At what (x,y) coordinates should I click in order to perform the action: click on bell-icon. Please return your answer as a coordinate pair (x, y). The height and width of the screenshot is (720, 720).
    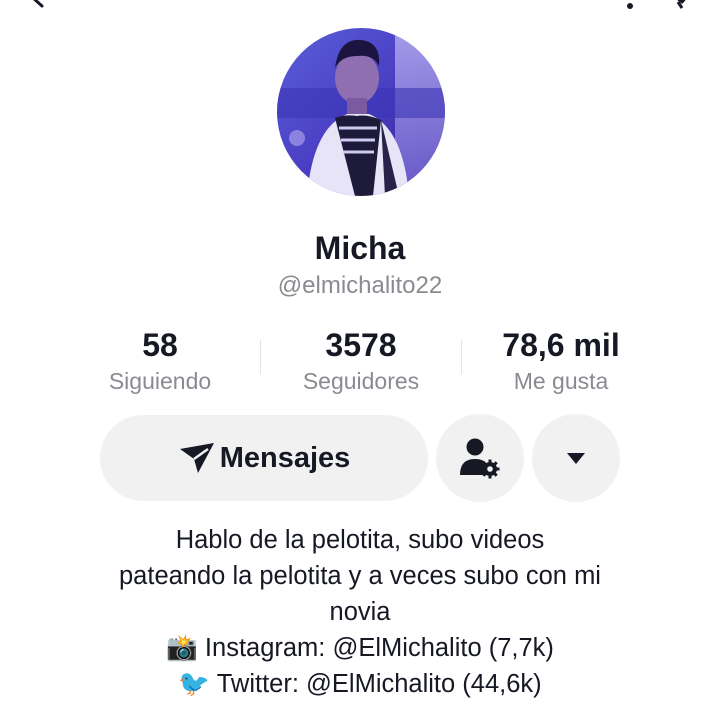
    Looking at the image, I should click on (630, 7).